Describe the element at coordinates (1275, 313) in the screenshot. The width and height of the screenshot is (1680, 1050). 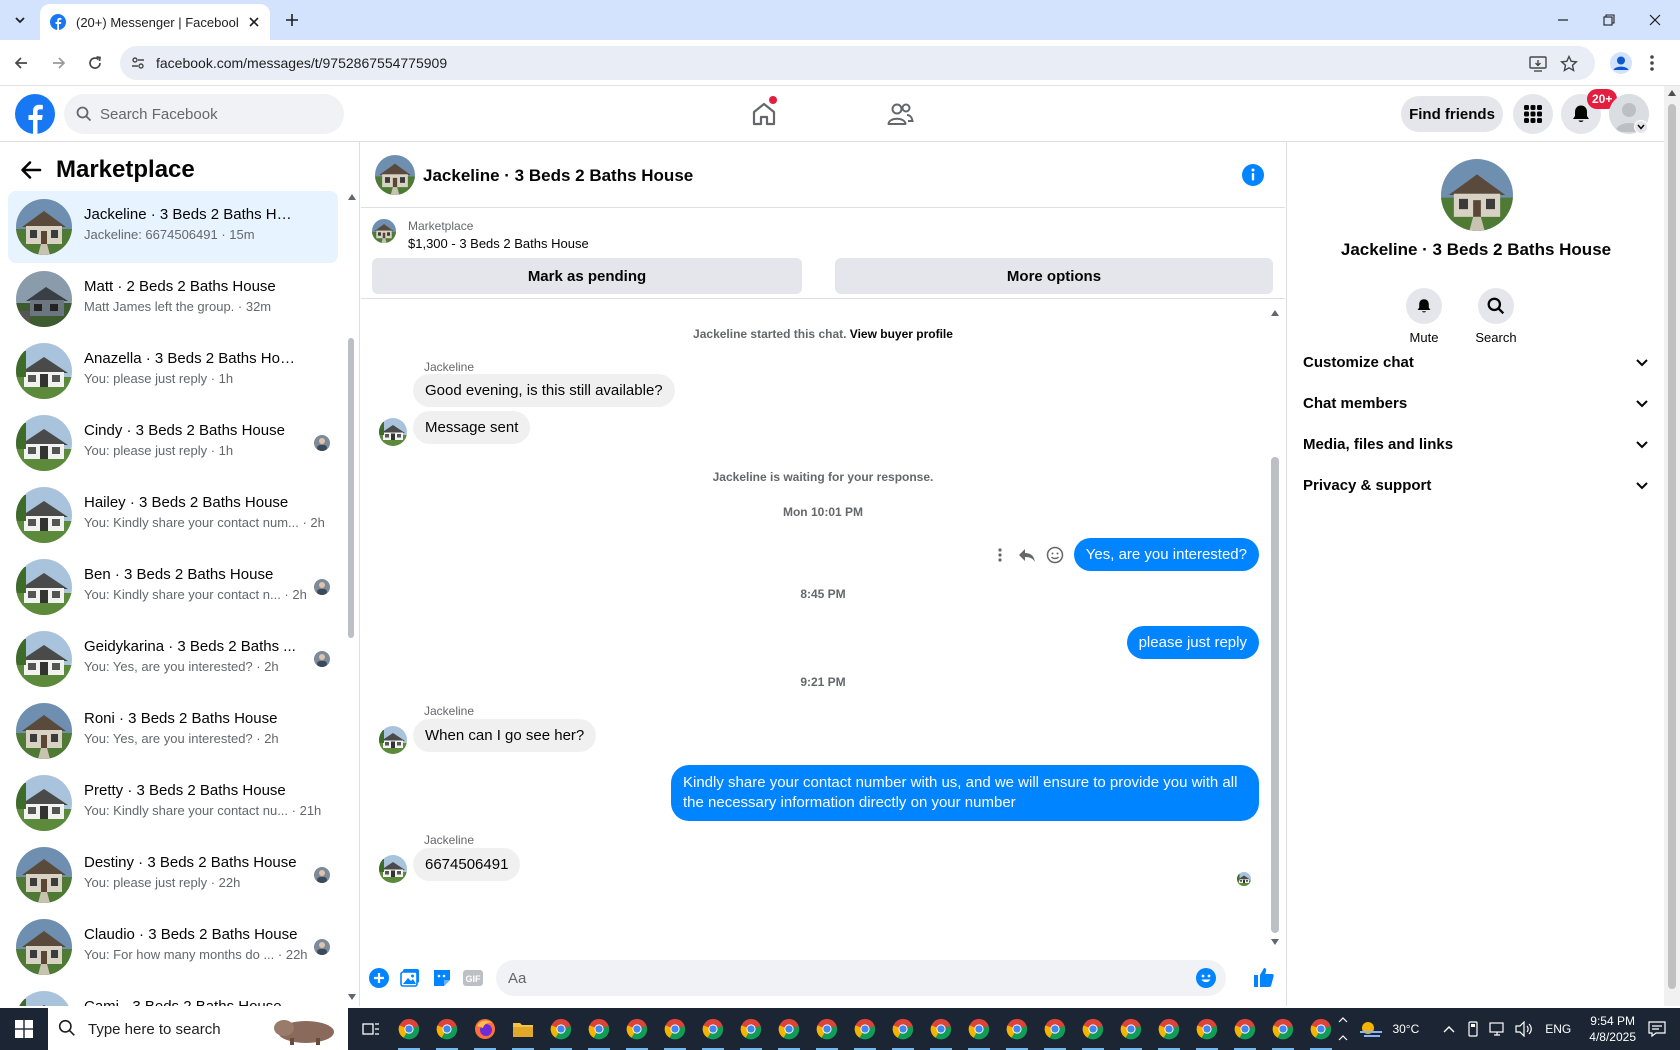
I see `scroll-up-arrow-icon` at that location.